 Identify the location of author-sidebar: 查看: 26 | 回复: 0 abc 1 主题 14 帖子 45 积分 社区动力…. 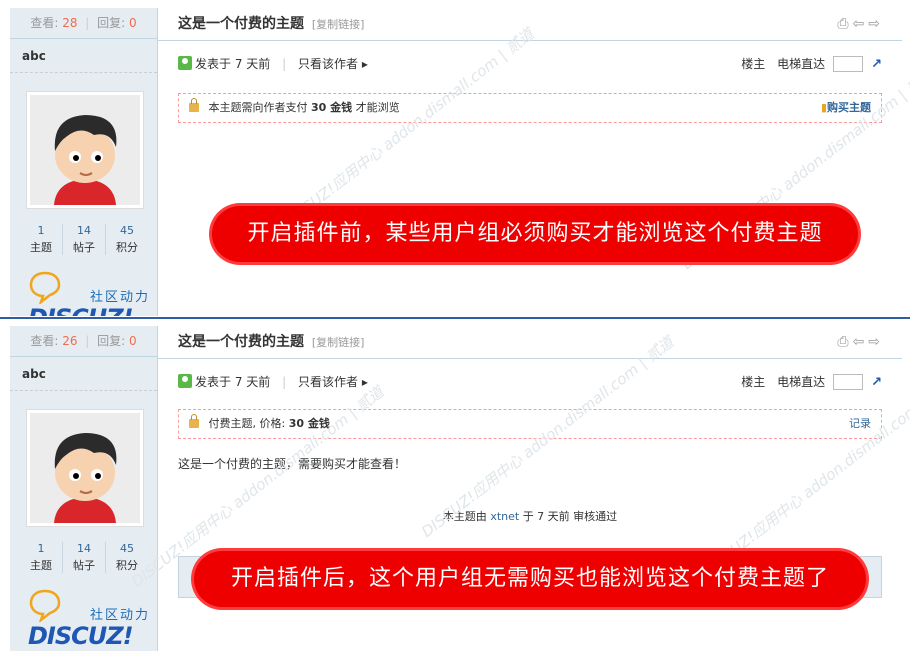
(84, 488).